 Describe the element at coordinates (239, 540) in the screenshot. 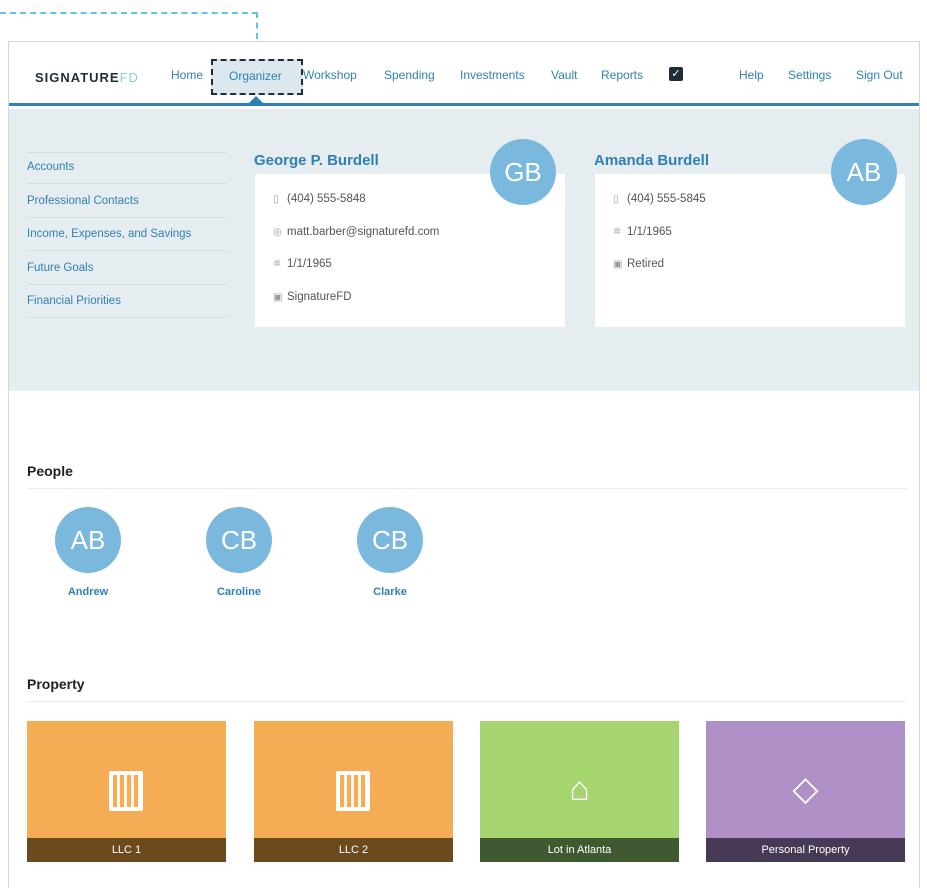

I see `person-avatar-caroline: CB` at that location.